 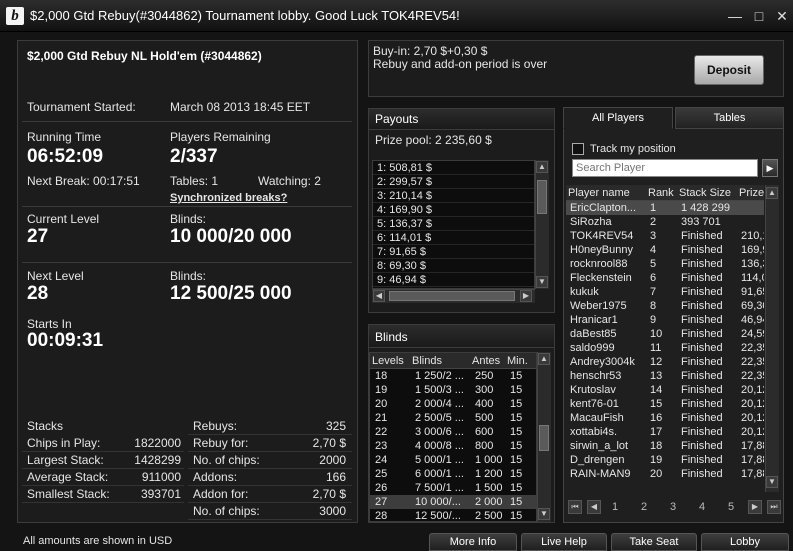 What do you see at coordinates (98, 541) in the screenshot?
I see `currency-note: All amounts are shown in USD` at bounding box center [98, 541].